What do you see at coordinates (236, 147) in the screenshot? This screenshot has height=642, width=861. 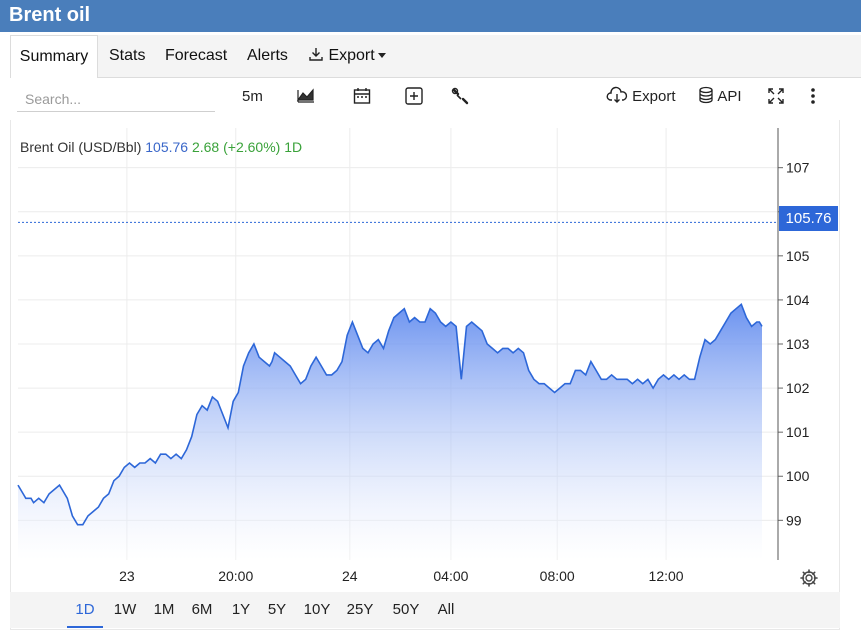 I see `legend-change: 2.68 (+2.60%)` at bounding box center [236, 147].